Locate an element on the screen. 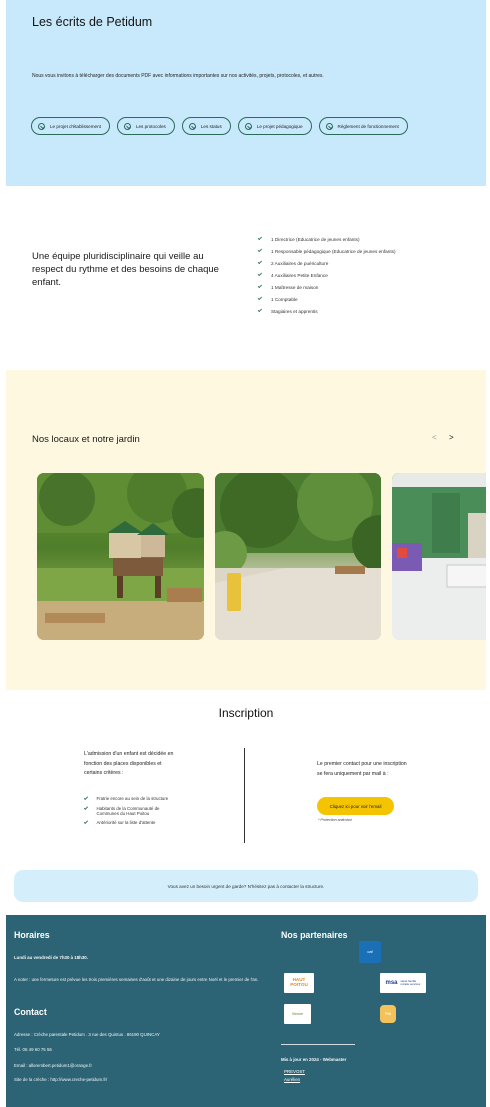 Image resolution: width=490 pixels, height=1107 pixels. garden-playground-photo is located at coordinates (120, 556).